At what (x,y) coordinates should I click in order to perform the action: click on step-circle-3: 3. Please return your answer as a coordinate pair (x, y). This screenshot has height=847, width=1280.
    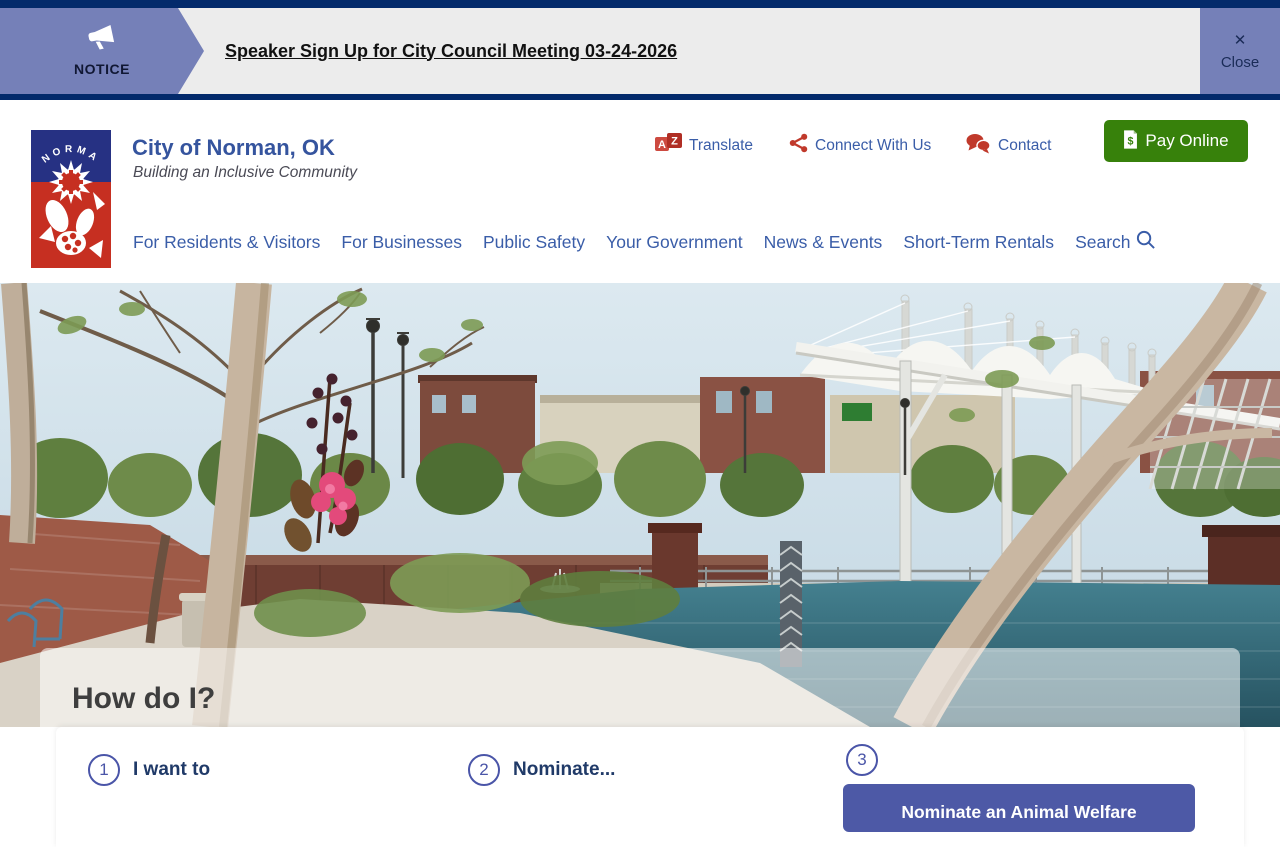
    Looking at the image, I should click on (862, 760).